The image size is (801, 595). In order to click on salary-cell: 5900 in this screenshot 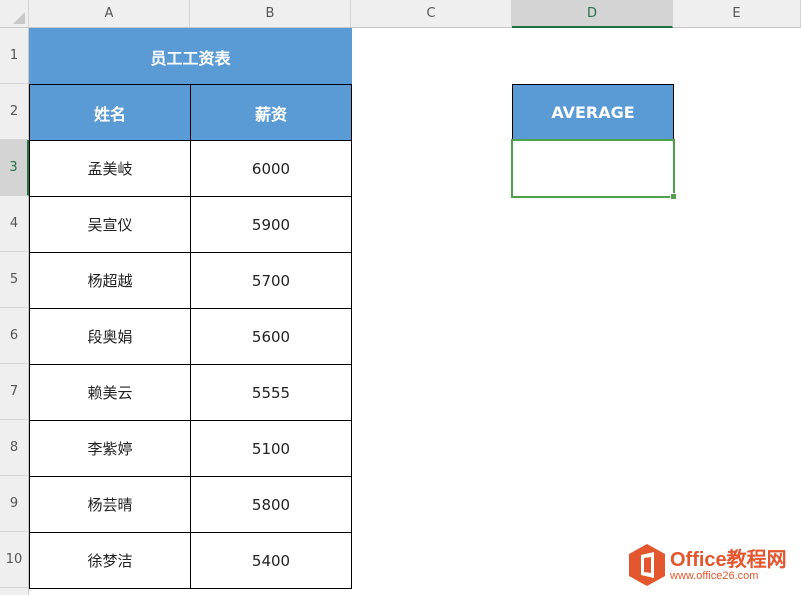, I will do `click(271, 224)`.